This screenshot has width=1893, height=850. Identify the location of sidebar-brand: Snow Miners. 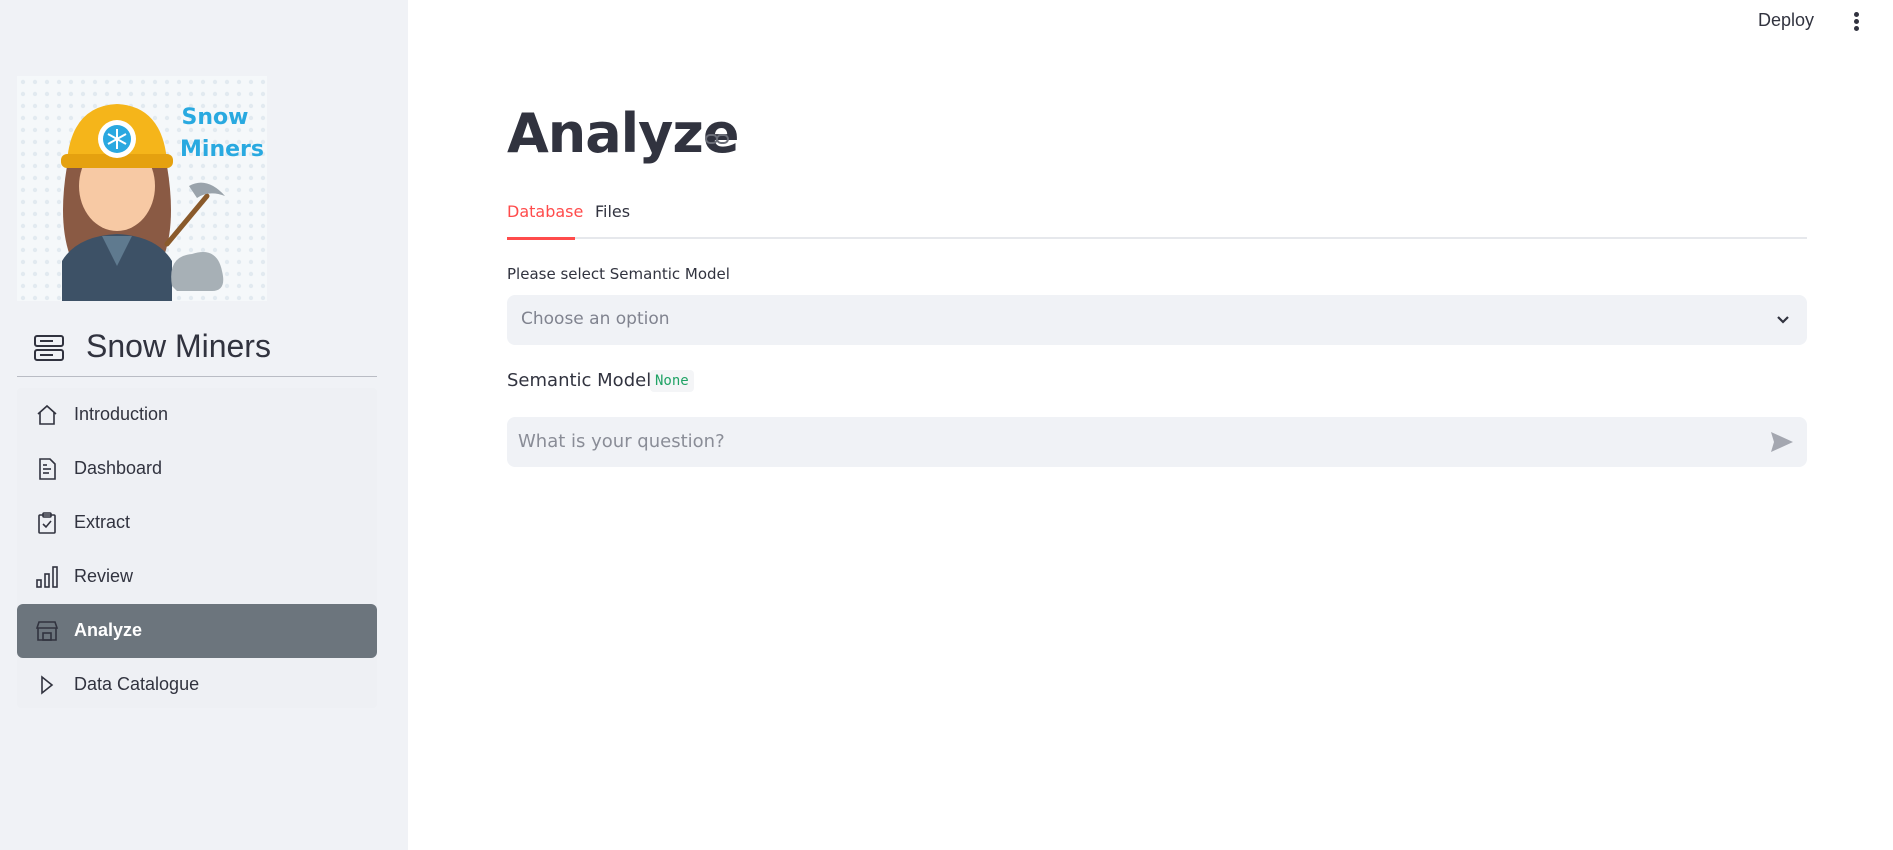
(197, 349).